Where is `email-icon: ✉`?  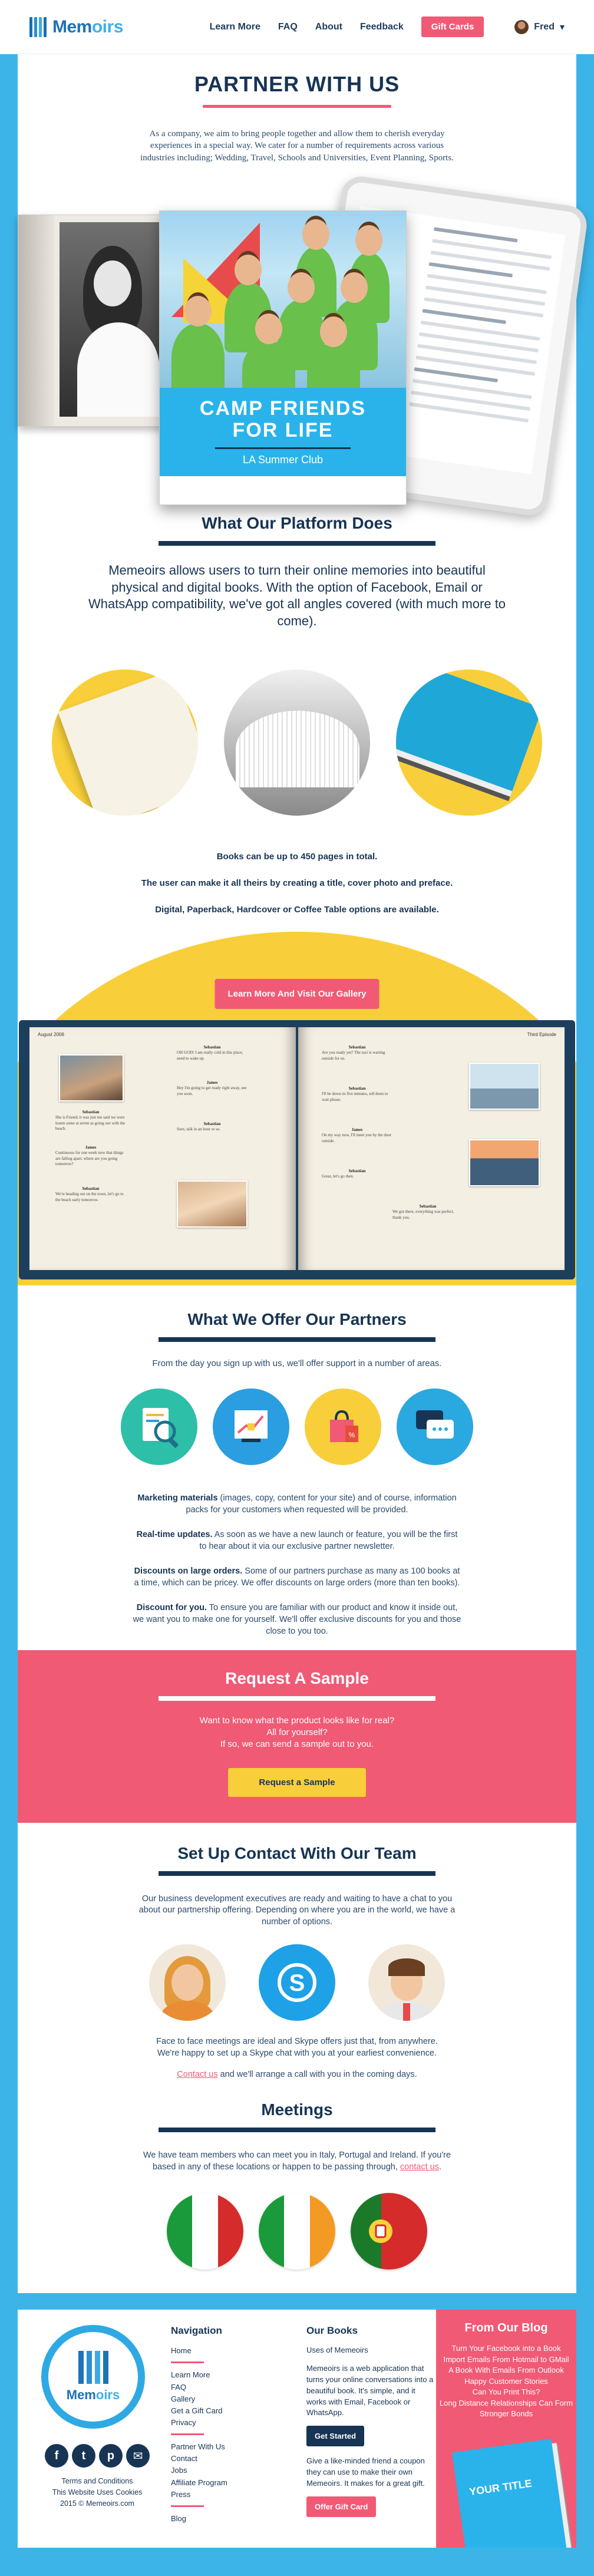 email-icon: ✉ is located at coordinates (138, 2456).